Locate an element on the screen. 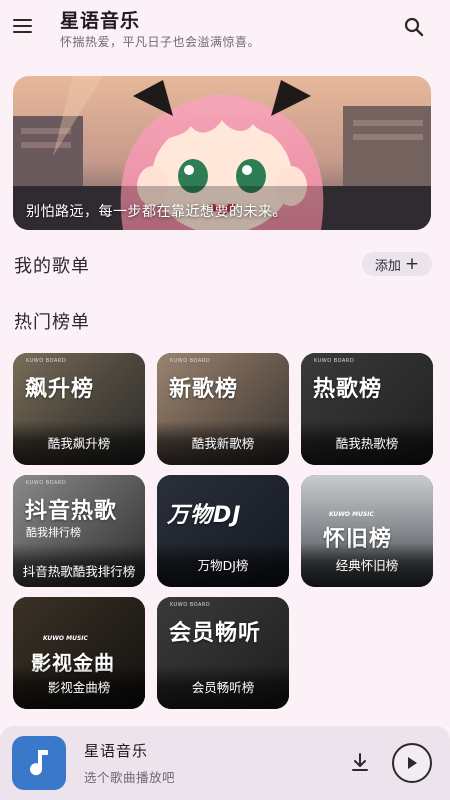  top-app-bar: 星语音乐 怀揣热爱，平凡日子也会溢满惊喜。 is located at coordinates (225, 32).